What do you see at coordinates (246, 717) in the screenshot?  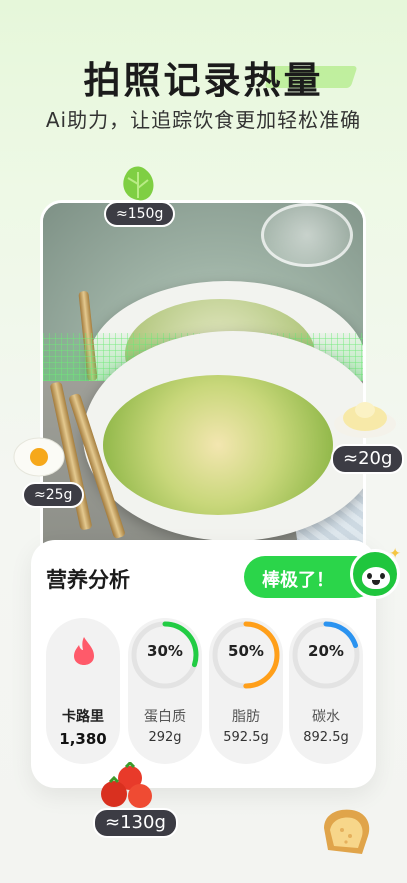 I see `fat-label: 脂肪` at bounding box center [246, 717].